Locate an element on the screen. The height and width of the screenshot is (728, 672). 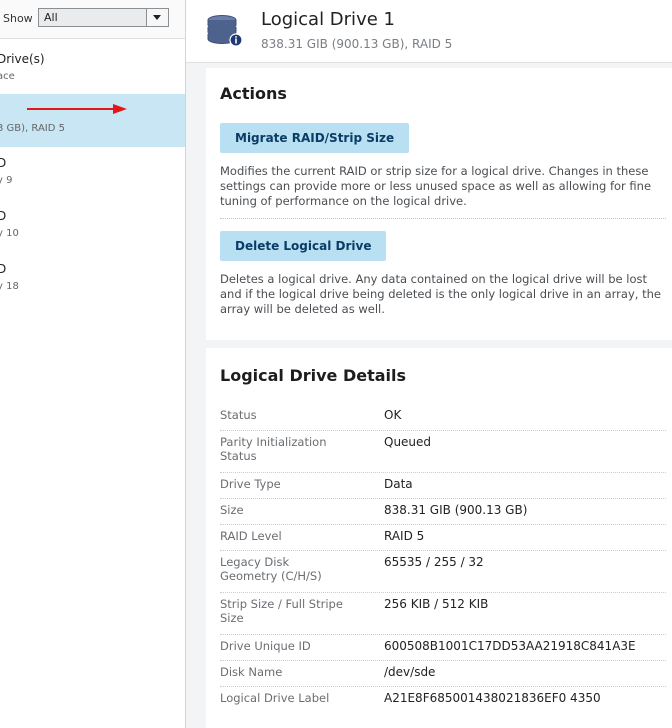
detail-label: RAID Level is located at coordinates (251, 536).